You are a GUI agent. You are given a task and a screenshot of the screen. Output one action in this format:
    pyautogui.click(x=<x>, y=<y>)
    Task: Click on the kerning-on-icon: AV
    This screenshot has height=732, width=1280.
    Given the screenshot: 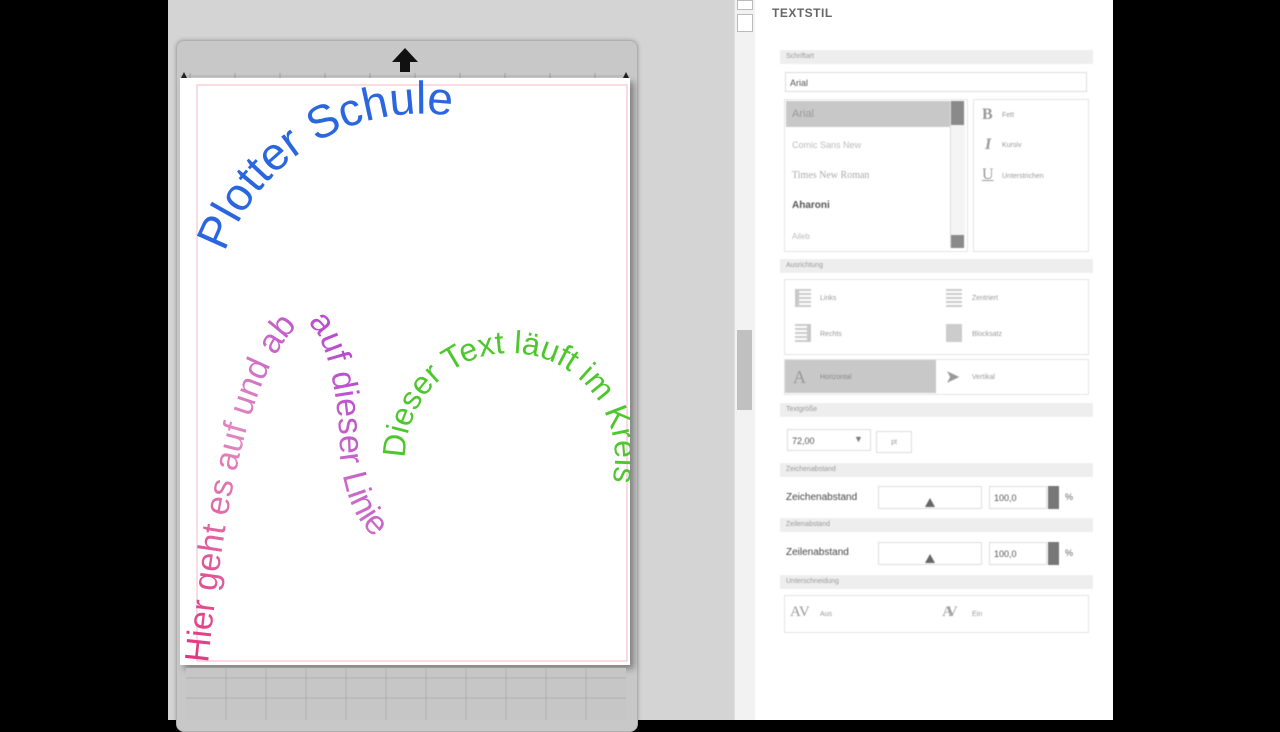 What is the action you would take?
    pyautogui.click(x=950, y=612)
    